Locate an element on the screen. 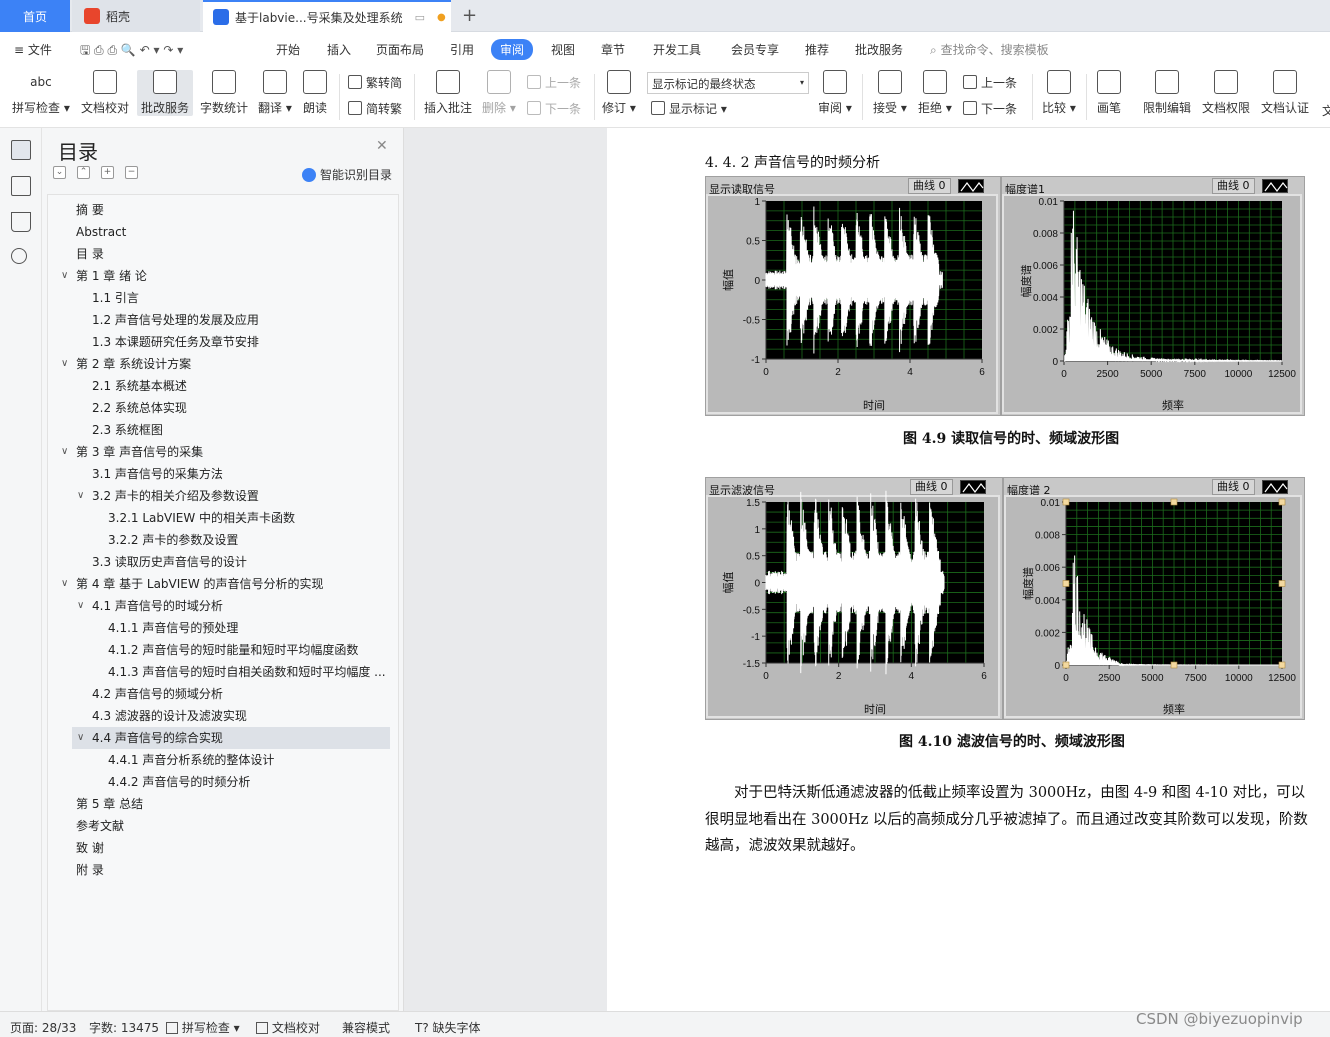 The width and height of the screenshot is (1330, 1037). compat-mode-indicator: 兼容模式 is located at coordinates (366, 1027).